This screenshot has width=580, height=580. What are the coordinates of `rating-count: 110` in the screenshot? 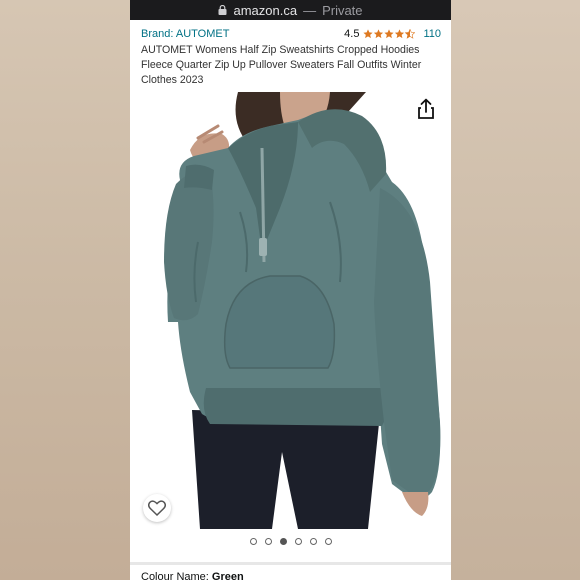 It's located at (432, 34).